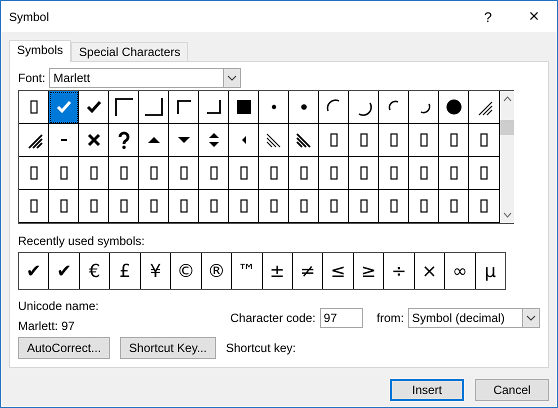 This screenshot has height=408, width=558. Describe the element at coordinates (40, 51) in the screenshot. I see `tab: Symbols` at that location.